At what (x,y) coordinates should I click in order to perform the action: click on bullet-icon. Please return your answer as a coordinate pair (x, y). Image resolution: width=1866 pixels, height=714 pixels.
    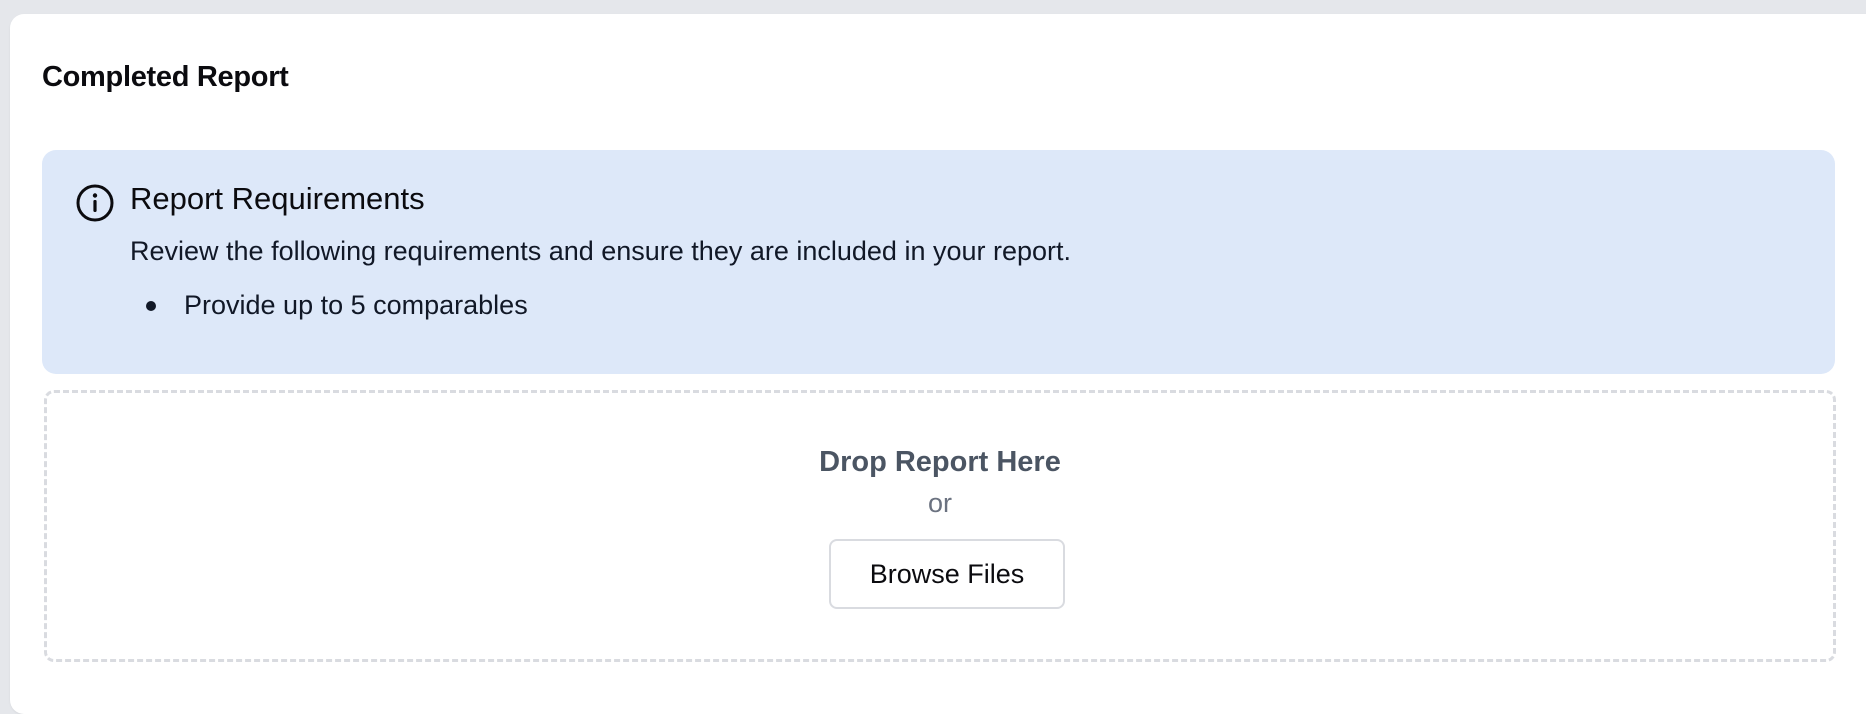
    Looking at the image, I should click on (151, 306).